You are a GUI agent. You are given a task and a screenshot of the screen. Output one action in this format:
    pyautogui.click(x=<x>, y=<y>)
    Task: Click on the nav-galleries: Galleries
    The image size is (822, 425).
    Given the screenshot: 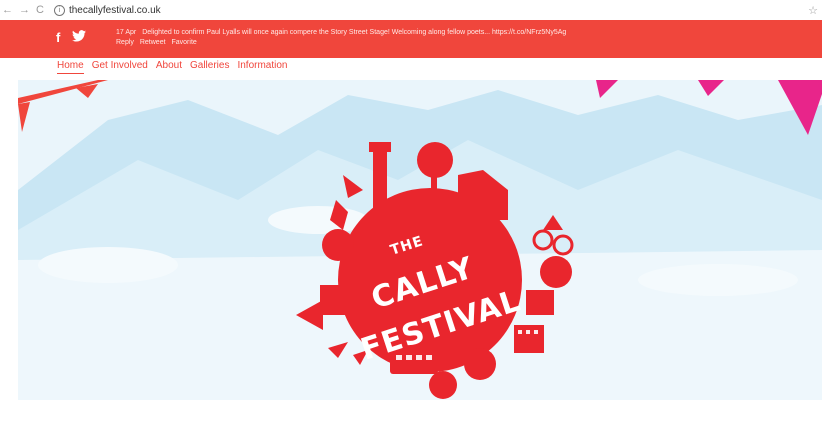 What is the action you would take?
    pyautogui.click(x=209, y=67)
    